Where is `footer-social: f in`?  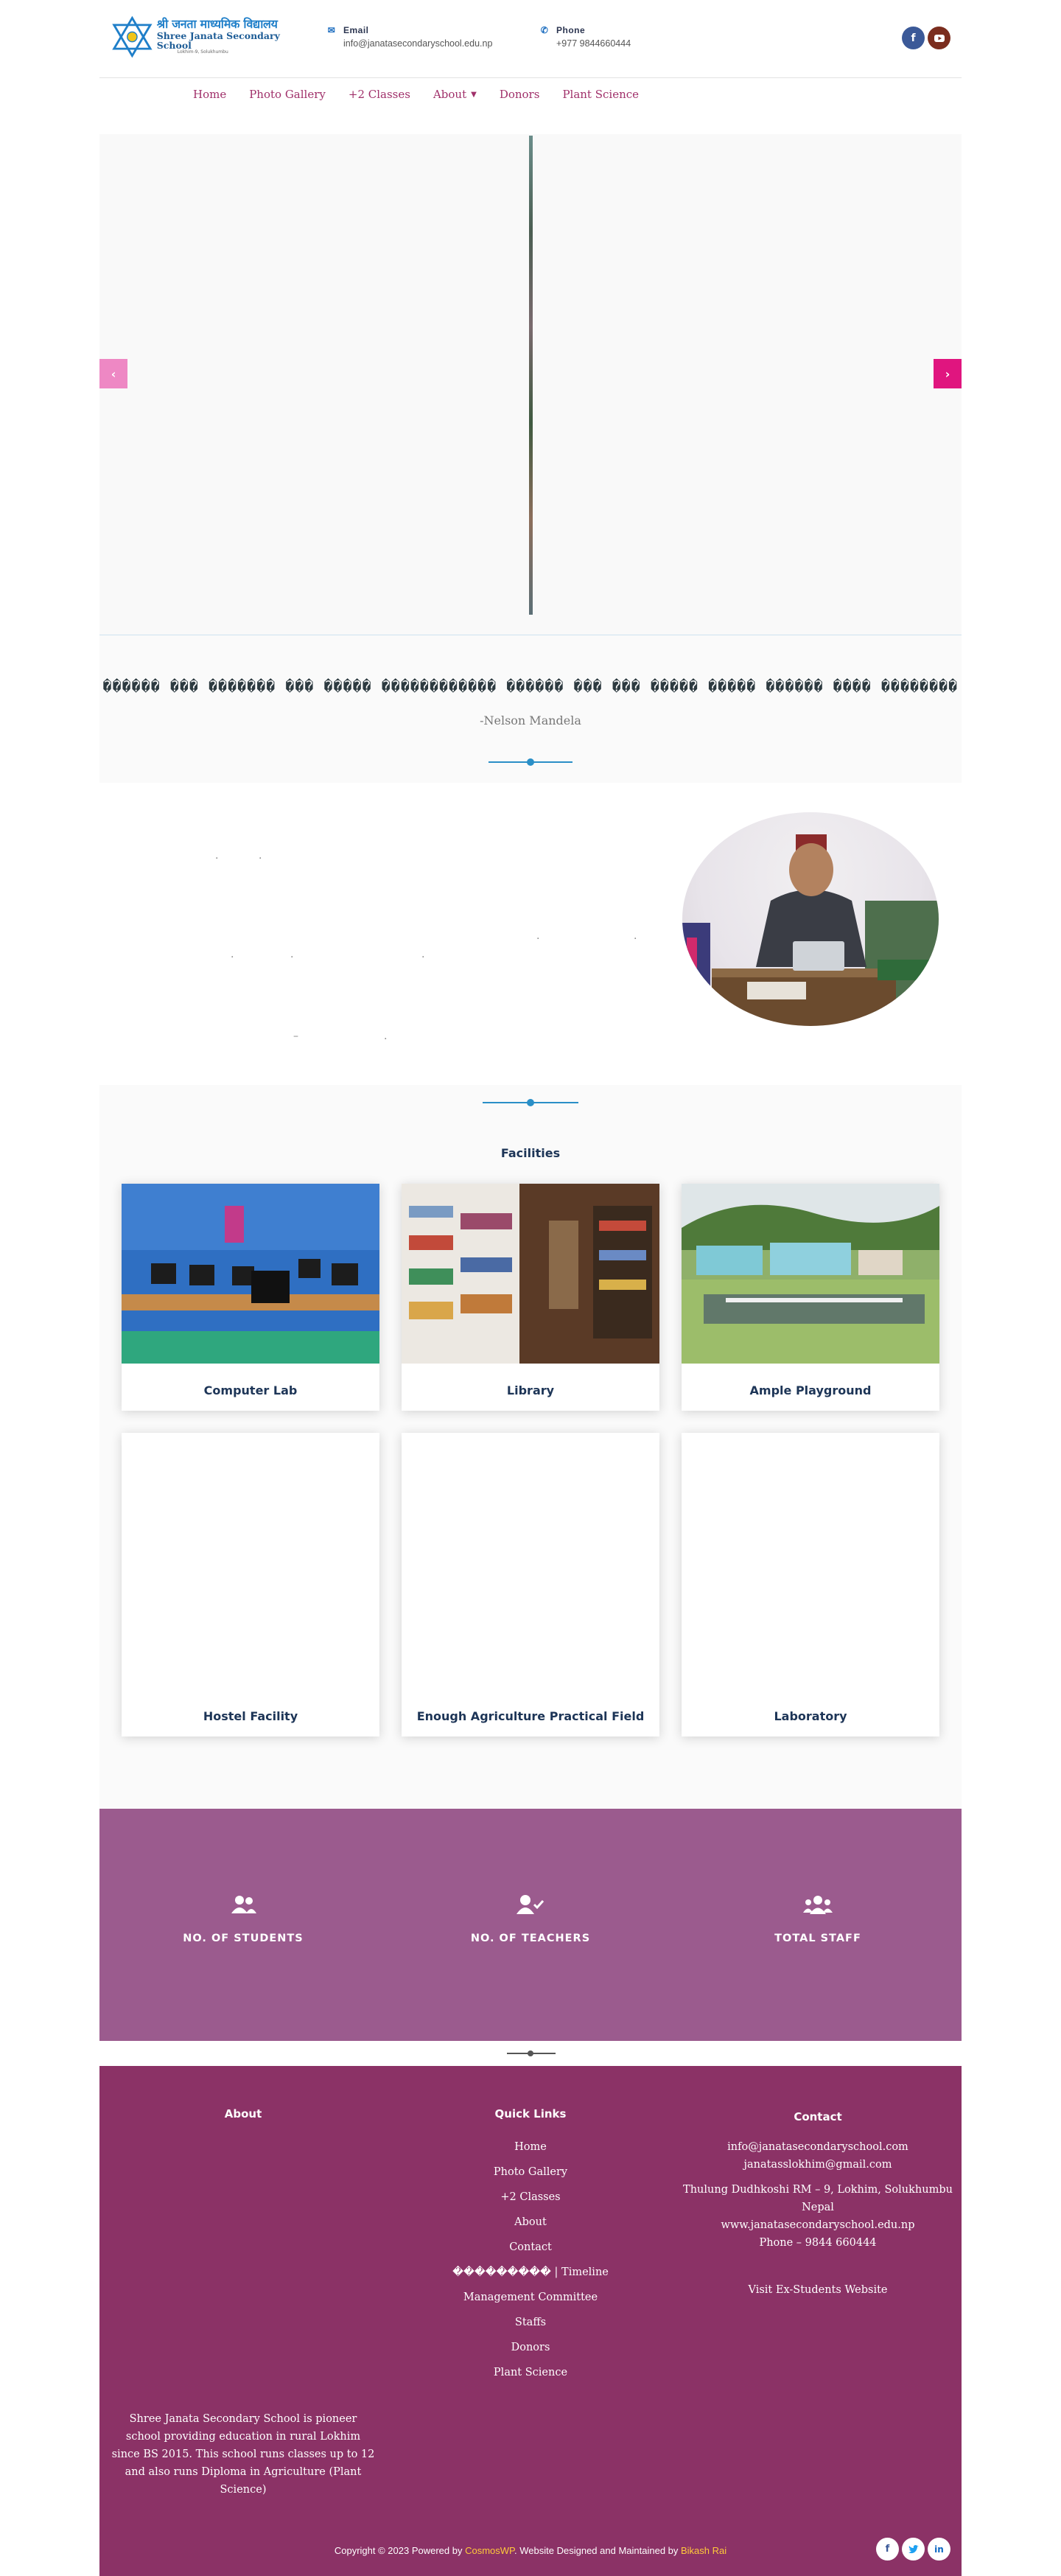
footer-social: f in is located at coordinates (913, 2549).